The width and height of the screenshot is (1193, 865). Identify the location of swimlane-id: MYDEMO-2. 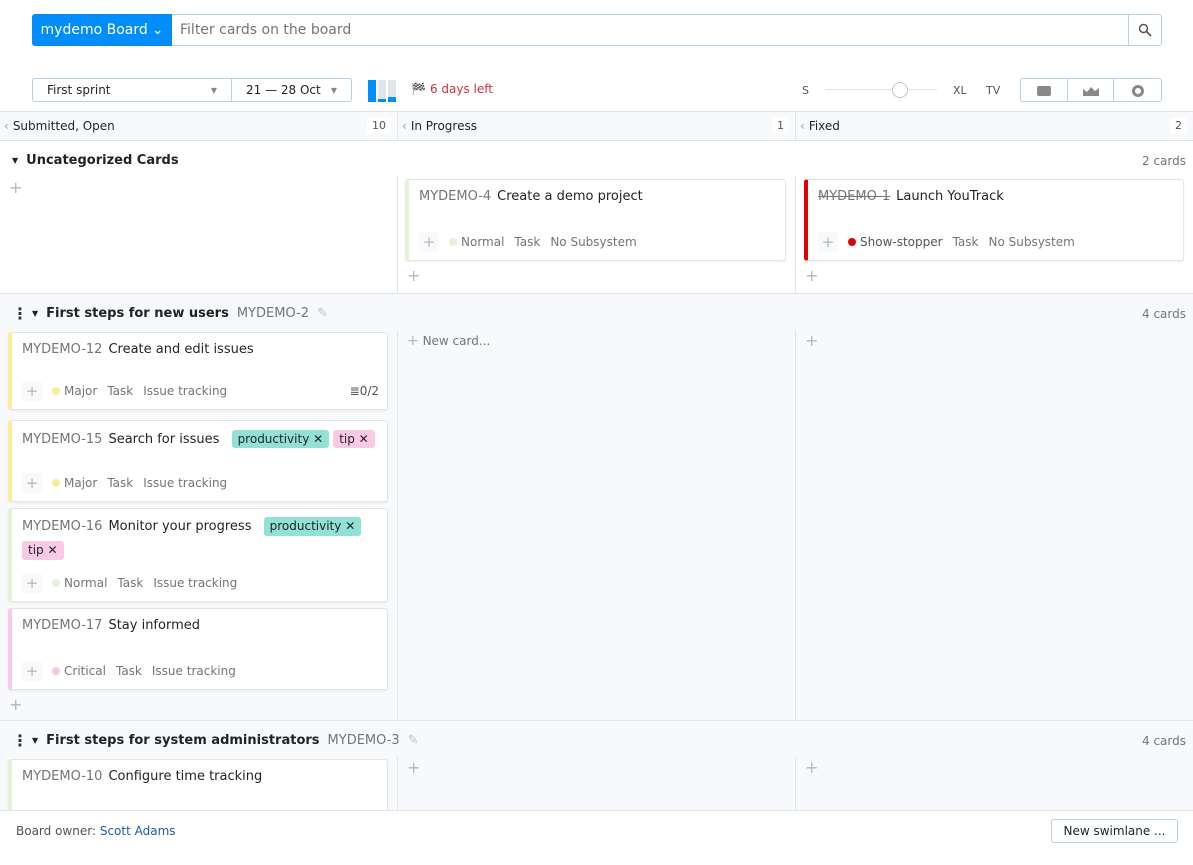
(273, 313).